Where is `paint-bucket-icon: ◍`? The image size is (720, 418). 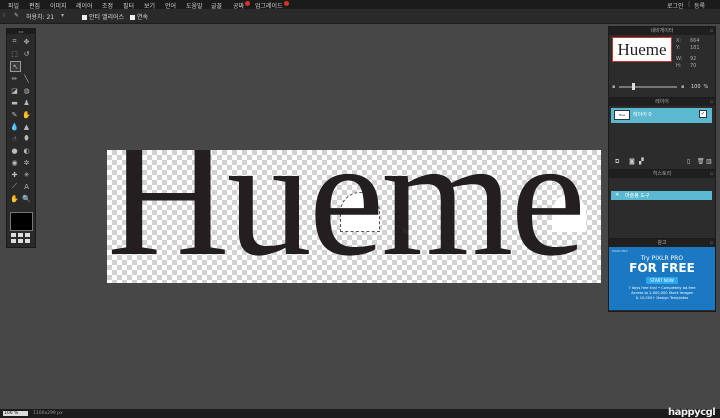 paint-bucket-icon: ◍ is located at coordinates (26, 90).